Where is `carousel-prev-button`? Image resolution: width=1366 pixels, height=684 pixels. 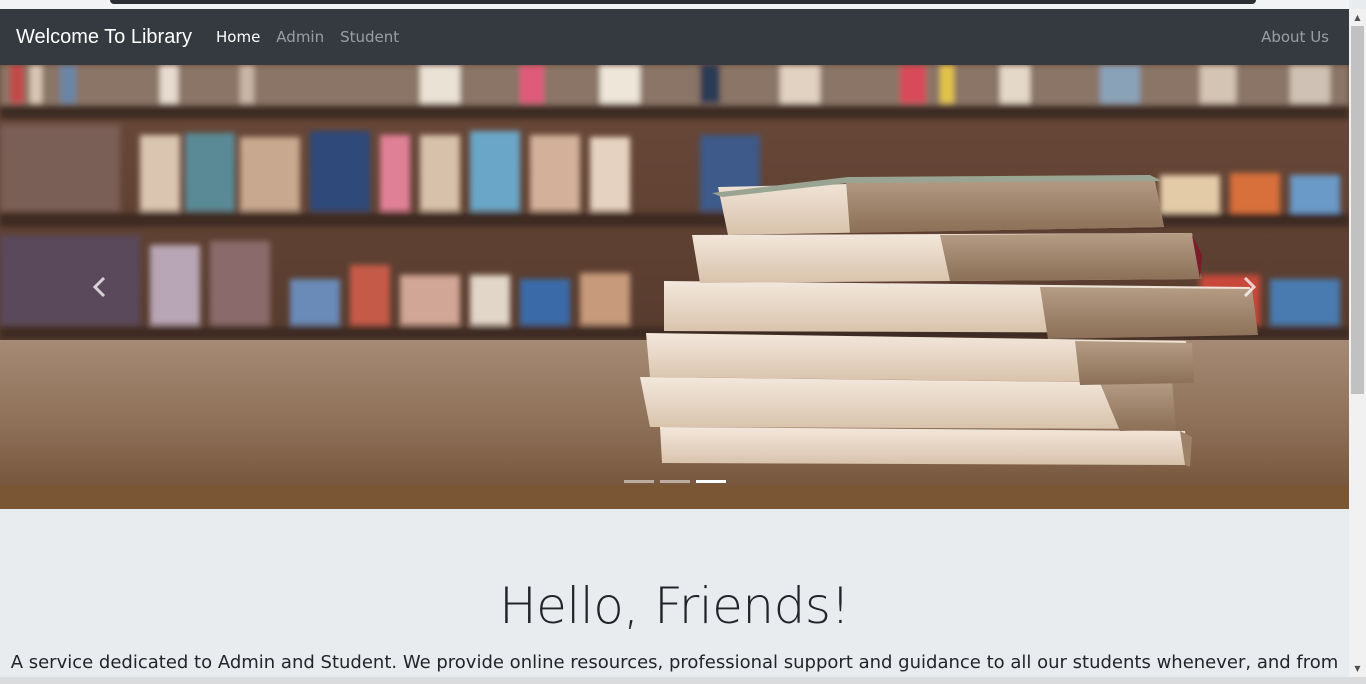 carousel-prev-button is located at coordinates (100, 287).